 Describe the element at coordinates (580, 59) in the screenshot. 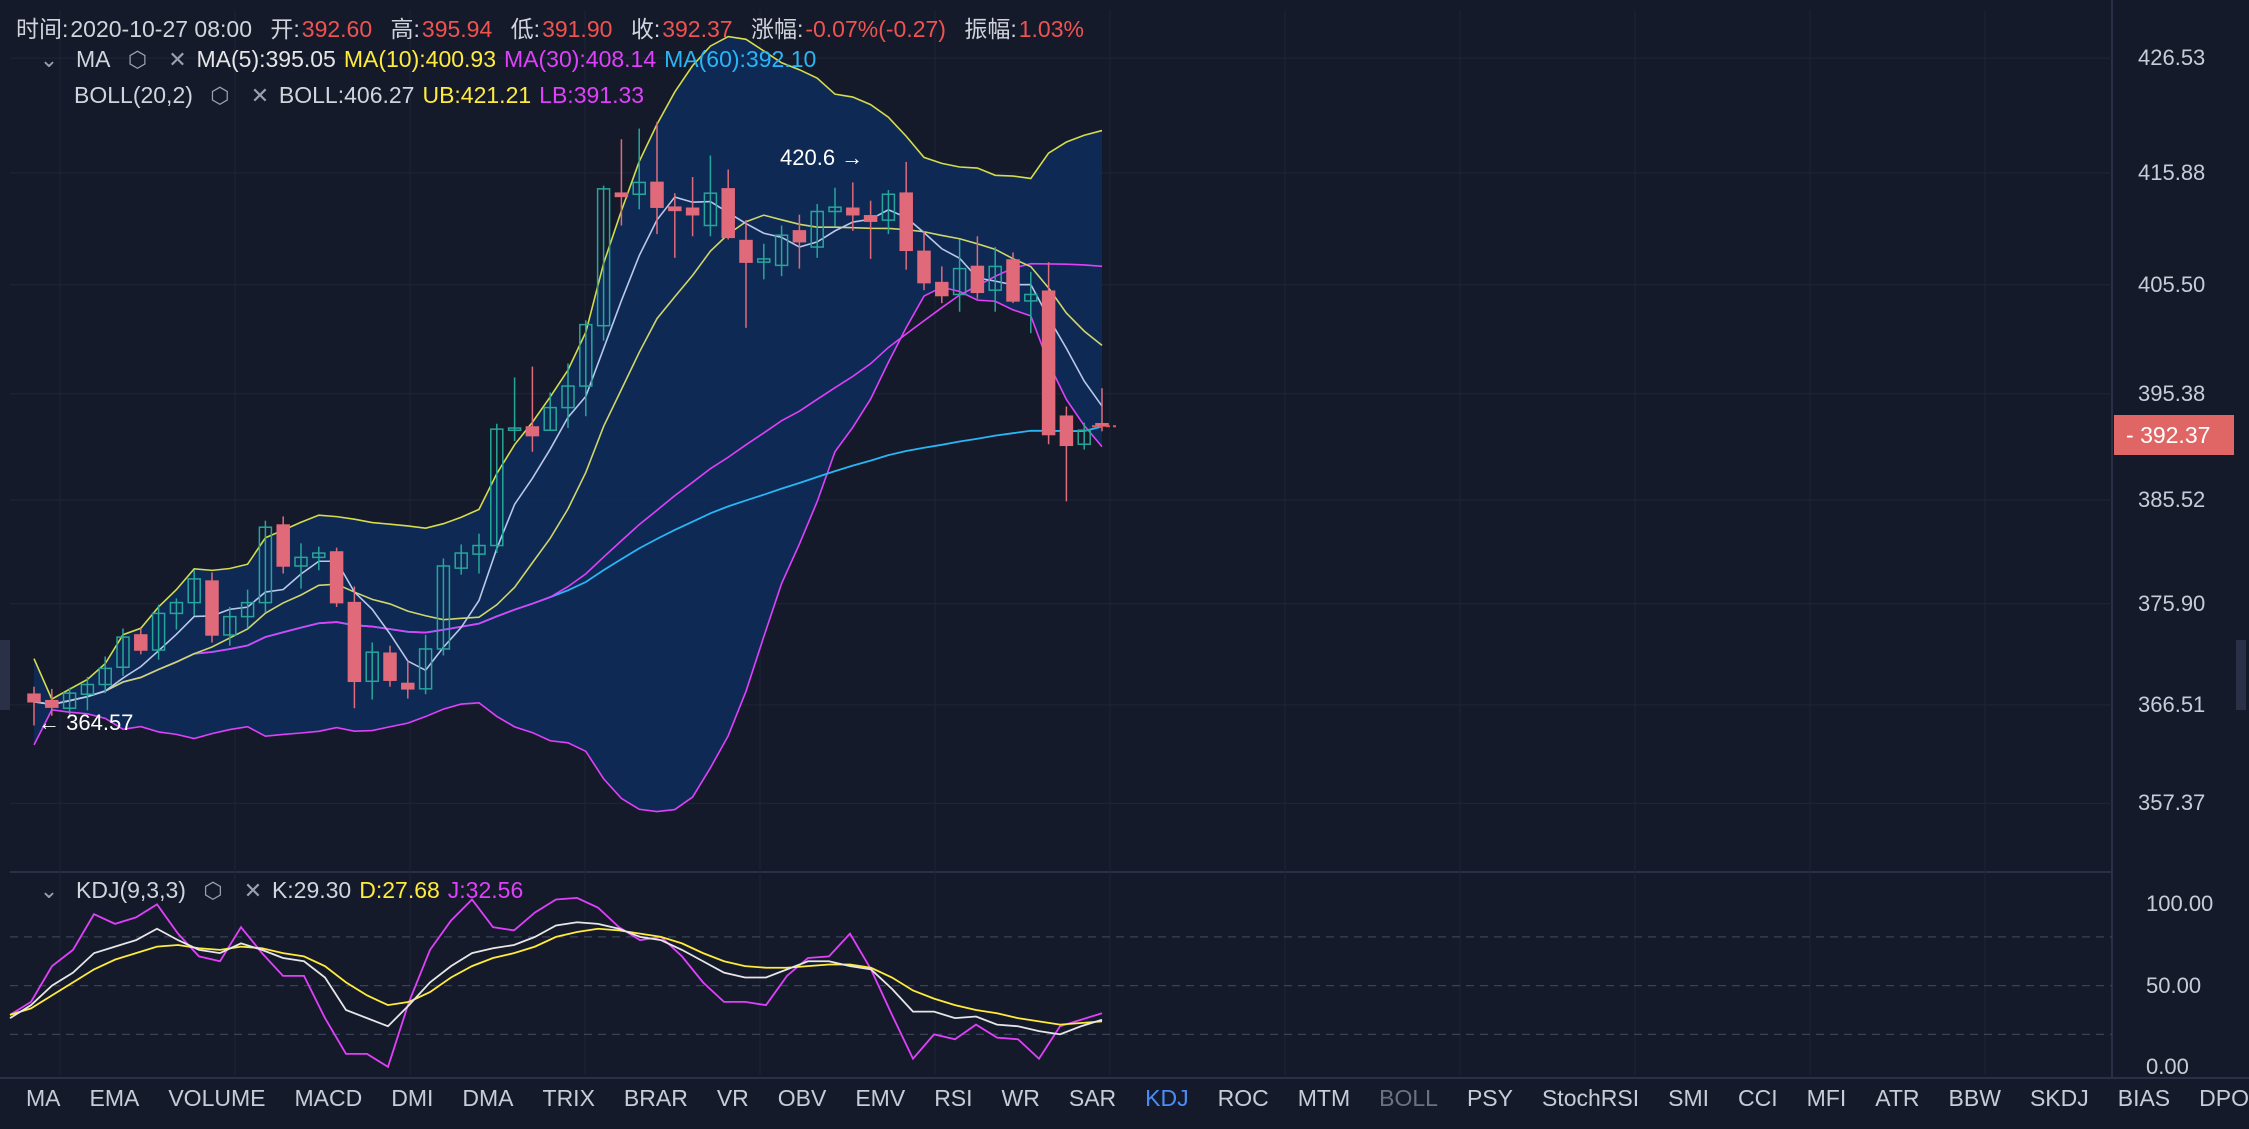

I see `ma30-value: MA(30):408.14` at that location.